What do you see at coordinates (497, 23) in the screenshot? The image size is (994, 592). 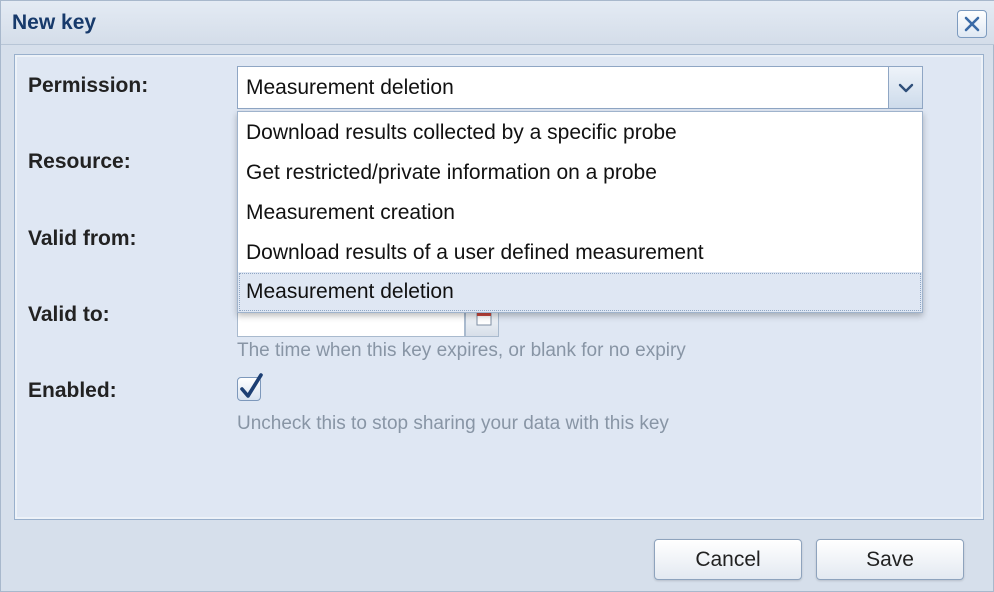 I see `dialog-titlebar: New key` at bounding box center [497, 23].